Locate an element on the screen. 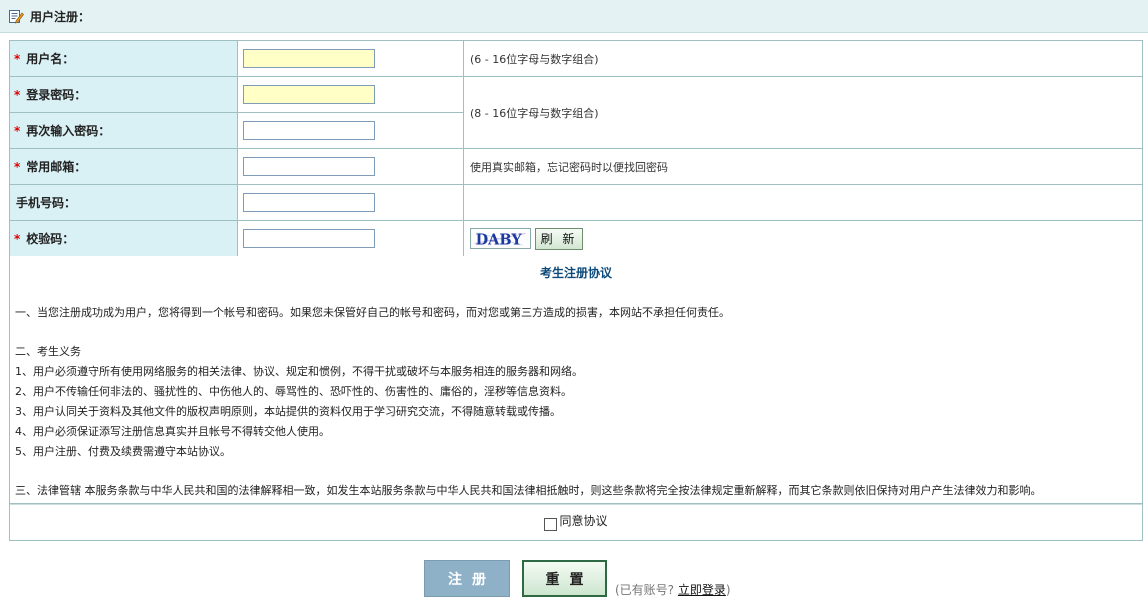  form-row-username: * 用户名： (6 - 16位字母与数字组合) is located at coordinates (576, 58).